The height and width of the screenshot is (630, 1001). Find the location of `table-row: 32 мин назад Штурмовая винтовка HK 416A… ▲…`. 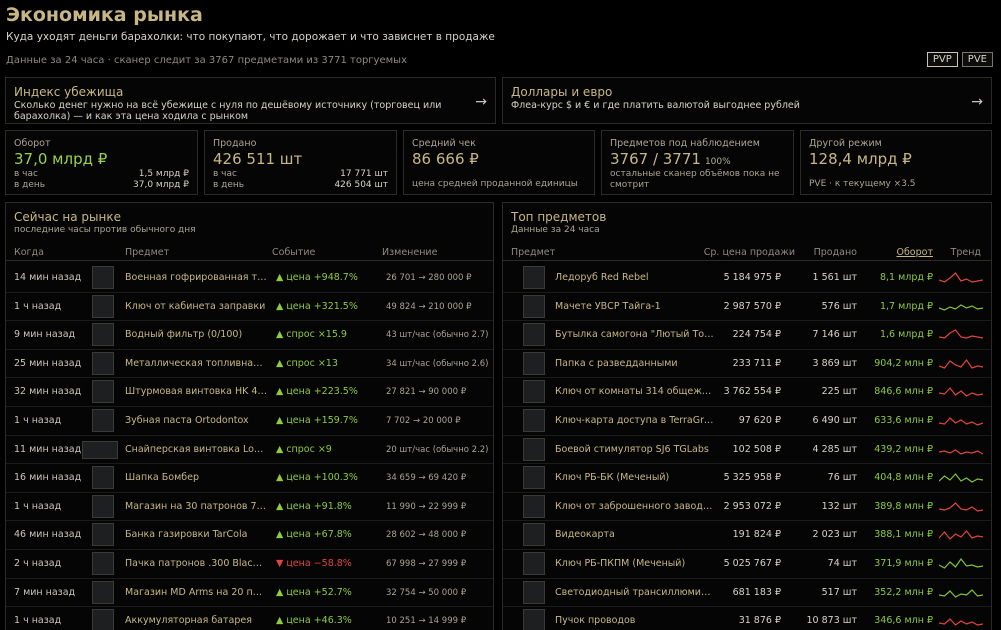

table-row: 32 мин назад Штурмовая винтовка HK 416A… ▲… is located at coordinates (249, 392).